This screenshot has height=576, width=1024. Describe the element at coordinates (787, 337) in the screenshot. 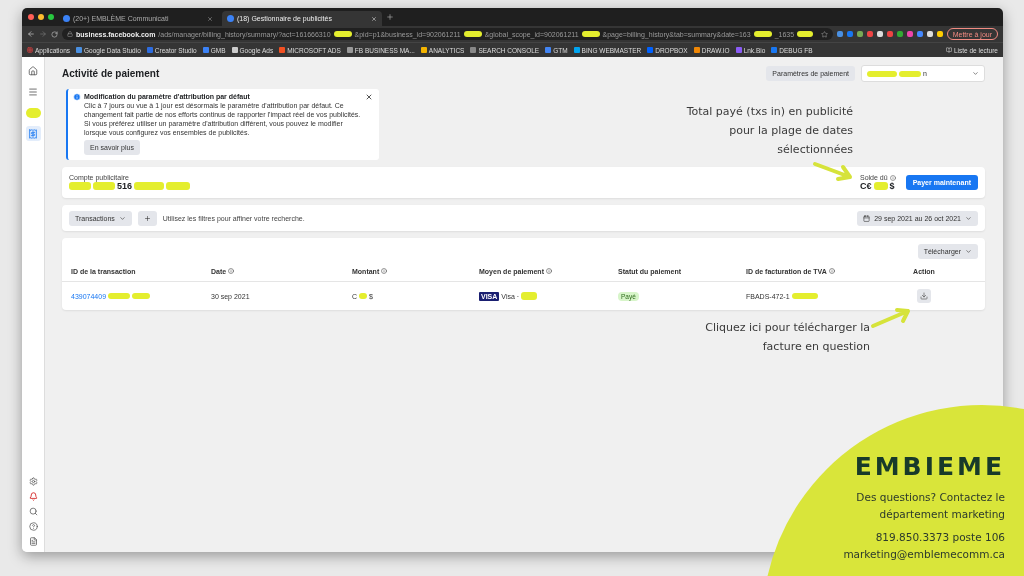

I see `annotation-text: Cliquez ici pour télécharger la facture en question` at that location.